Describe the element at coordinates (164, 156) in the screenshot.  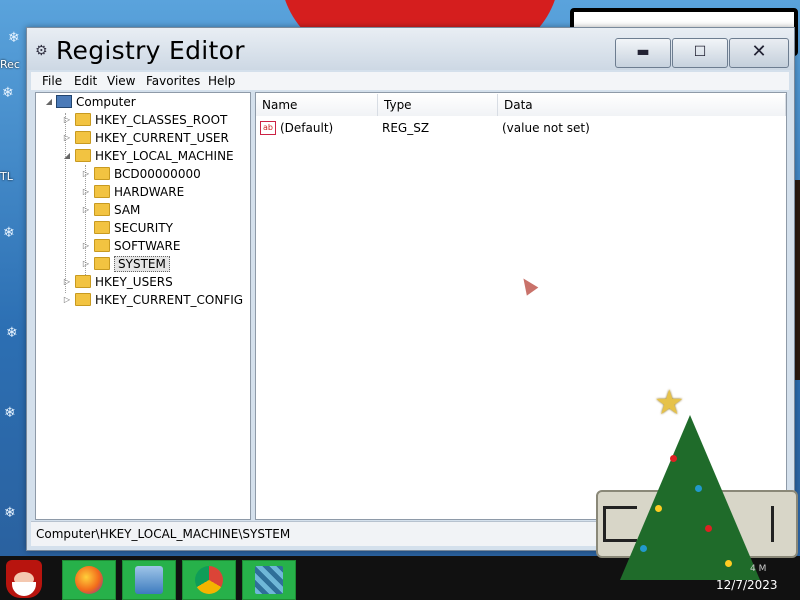
I see `tree-node-label: HKEY_LOCAL_MACHINE` at that location.